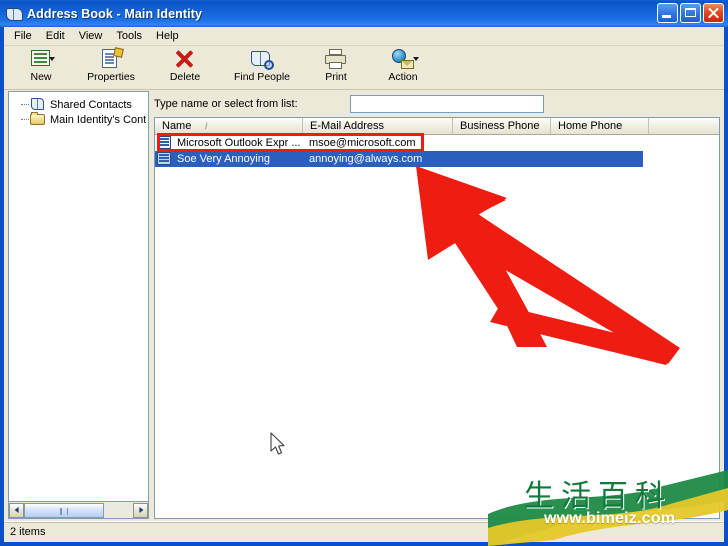 The width and height of the screenshot is (728, 546). Describe the element at coordinates (28, 532) in the screenshot. I see `status-item-count: 2 items` at that location.